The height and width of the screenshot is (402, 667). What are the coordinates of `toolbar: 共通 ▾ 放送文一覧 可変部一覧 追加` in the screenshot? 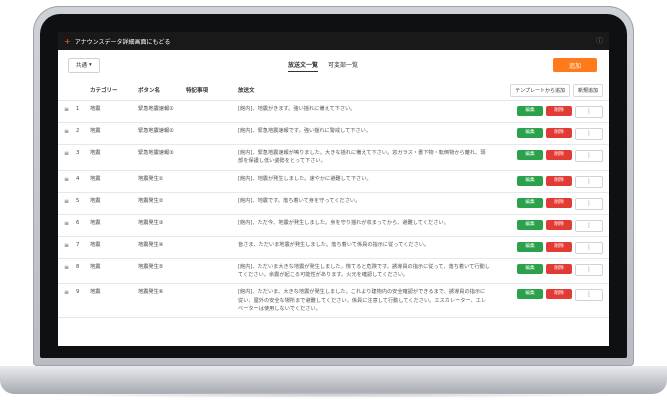 It's located at (333, 65).